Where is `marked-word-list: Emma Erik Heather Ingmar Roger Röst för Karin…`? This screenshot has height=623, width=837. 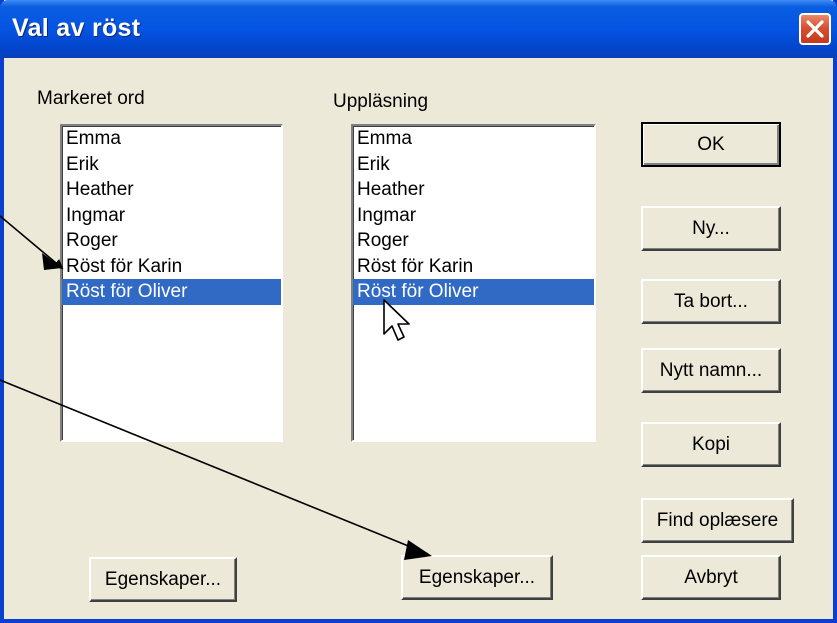
marked-word-list: Emma Erik Heather Ingmar Roger Röst för Karin… is located at coordinates (171, 215).